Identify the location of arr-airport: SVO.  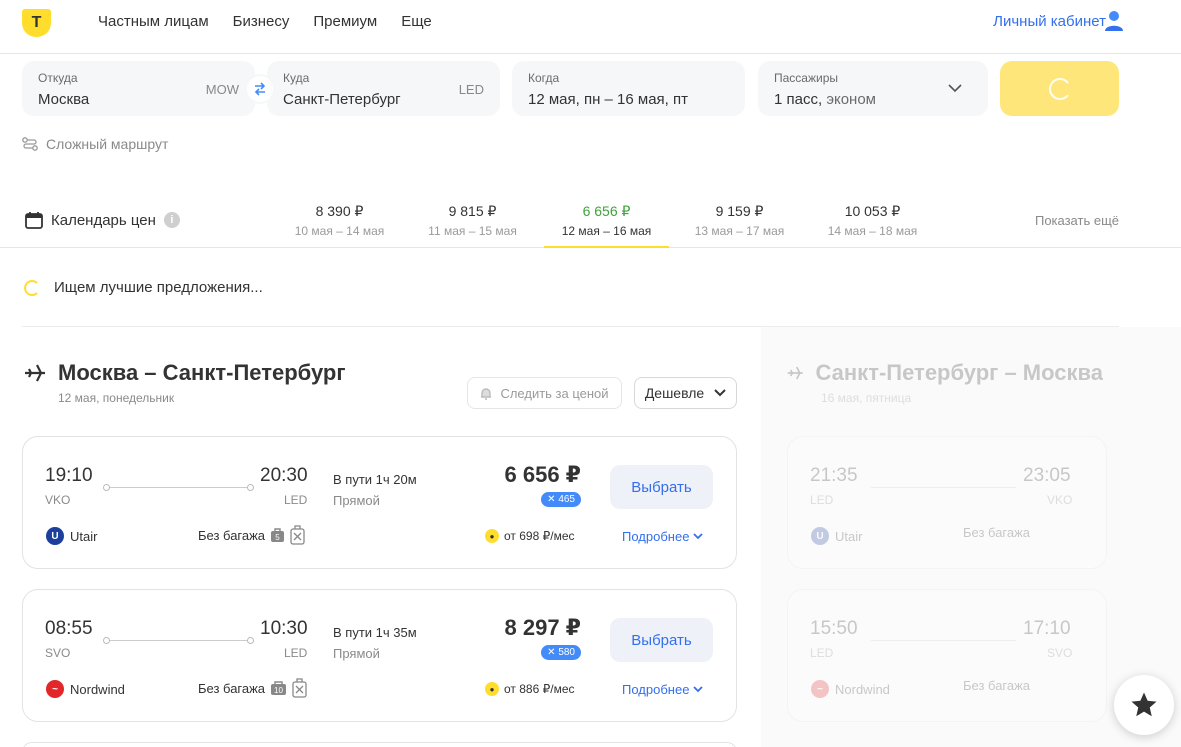
(1060, 653).